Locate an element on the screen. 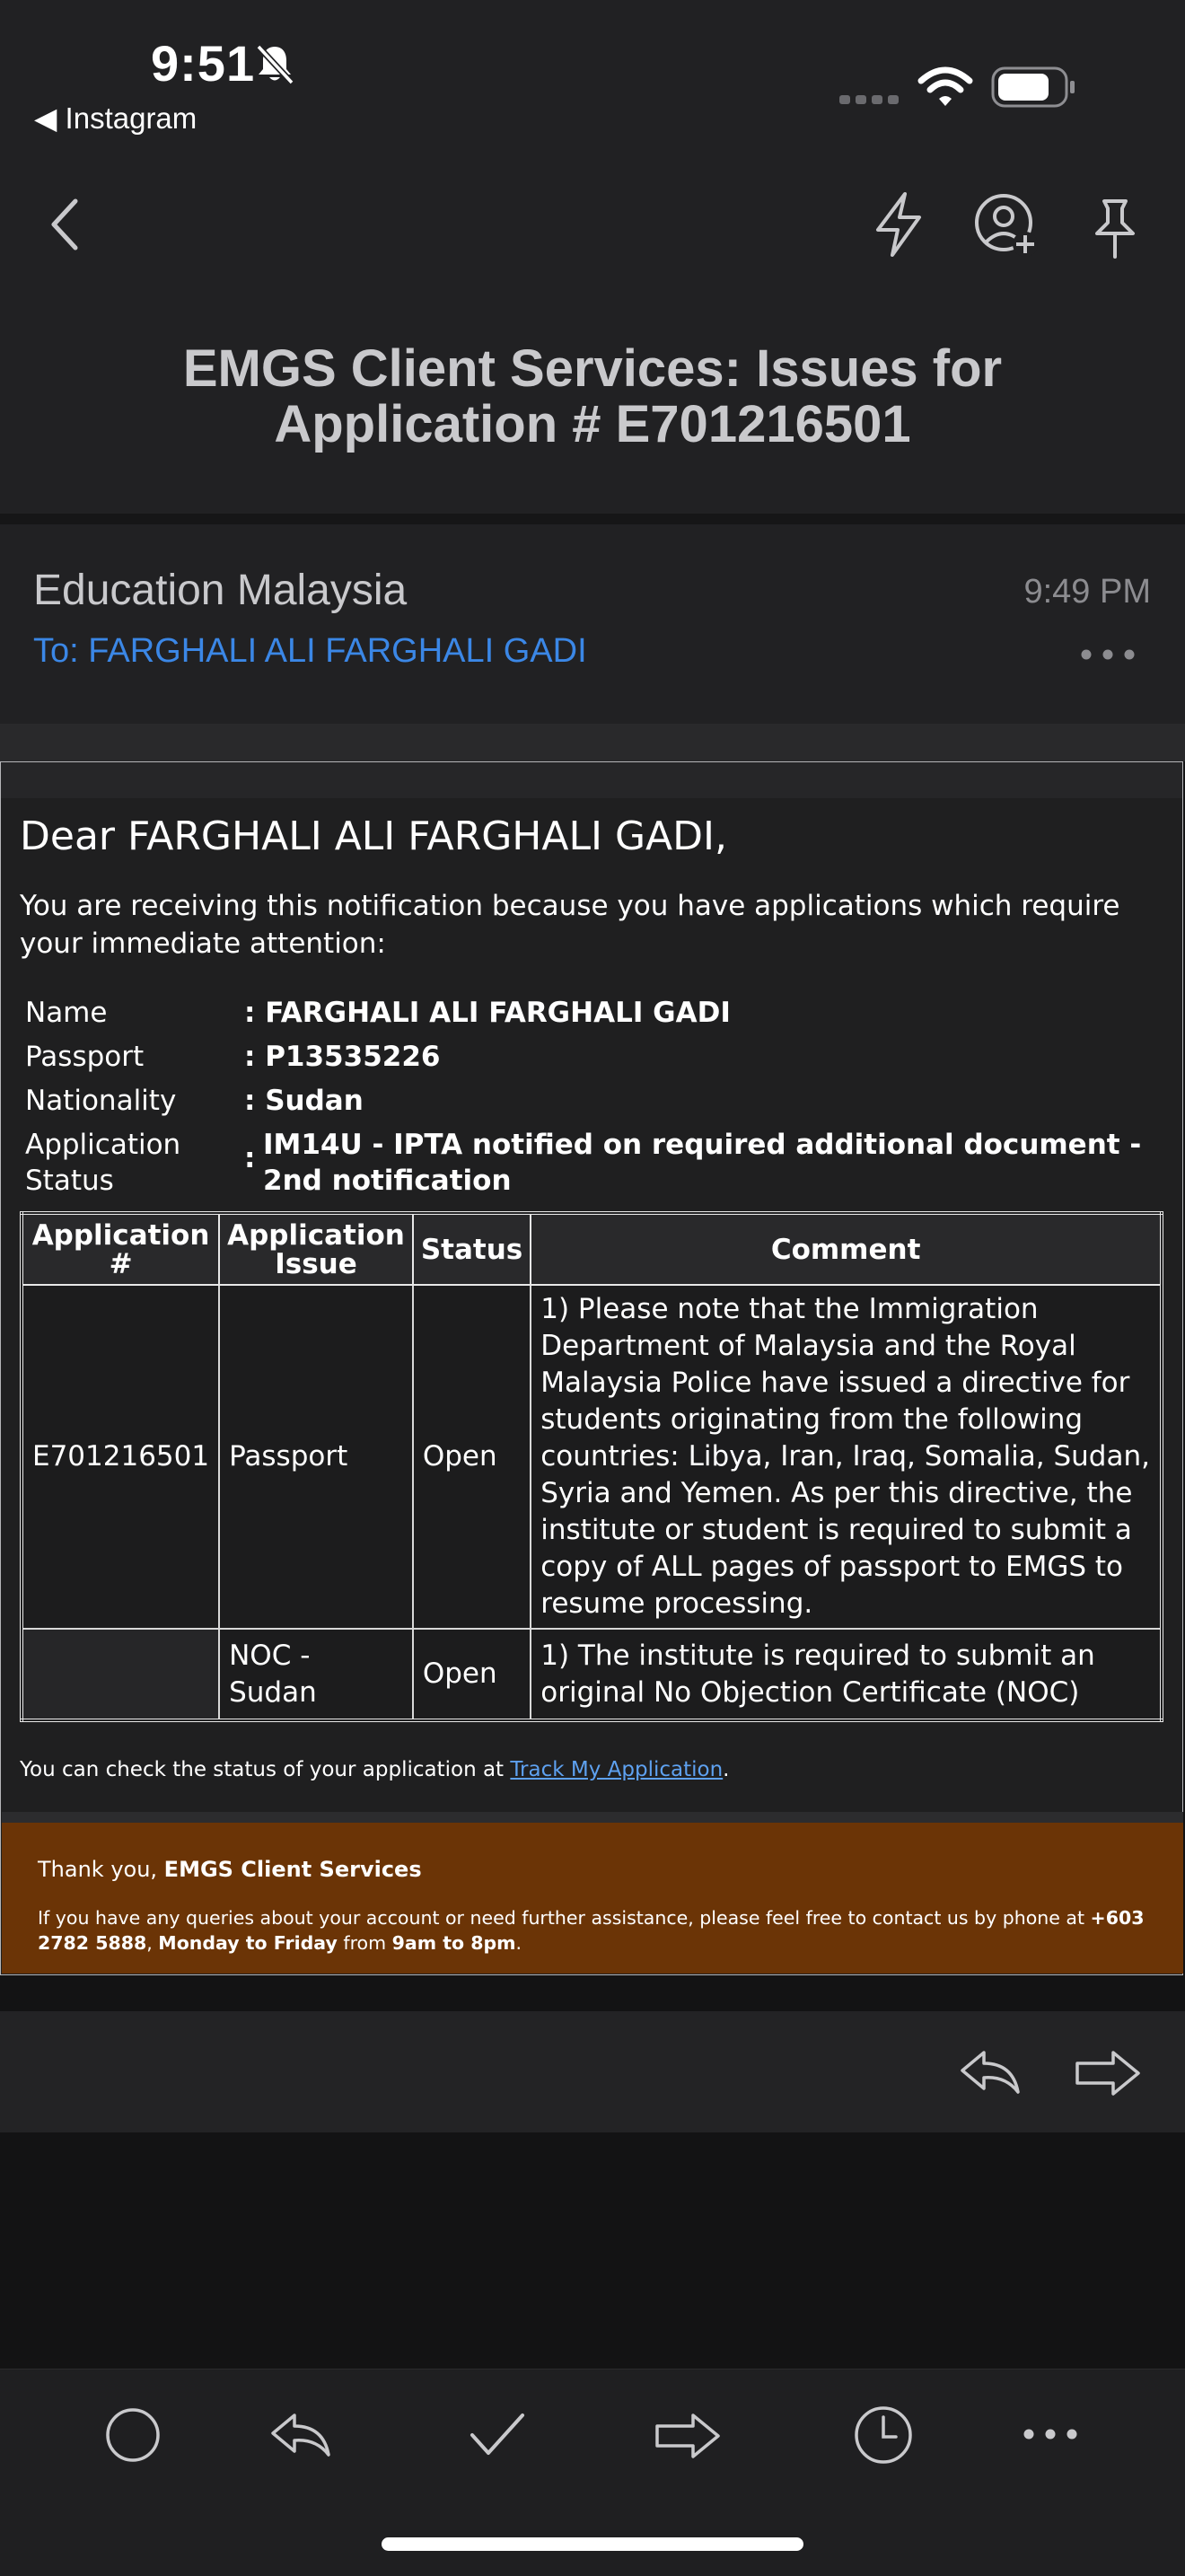  thanks-prefix: Thank you, is located at coordinates (101, 1869).